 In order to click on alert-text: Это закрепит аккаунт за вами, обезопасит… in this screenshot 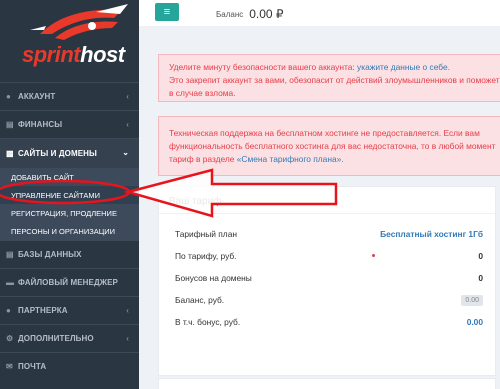, I will do `click(334, 80)`.